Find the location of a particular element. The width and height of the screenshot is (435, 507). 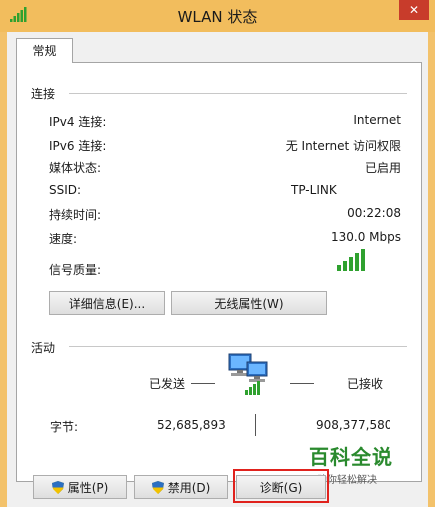

properties-button: 属性(P) is located at coordinates (80, 487).